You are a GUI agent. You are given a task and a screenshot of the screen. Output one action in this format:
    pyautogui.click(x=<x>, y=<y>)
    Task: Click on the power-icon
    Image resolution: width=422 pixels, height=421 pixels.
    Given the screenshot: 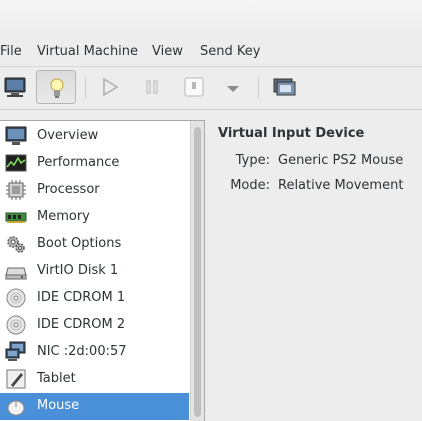 What is the action you would take?
    pyautogui.click(x=194, y=87)
    